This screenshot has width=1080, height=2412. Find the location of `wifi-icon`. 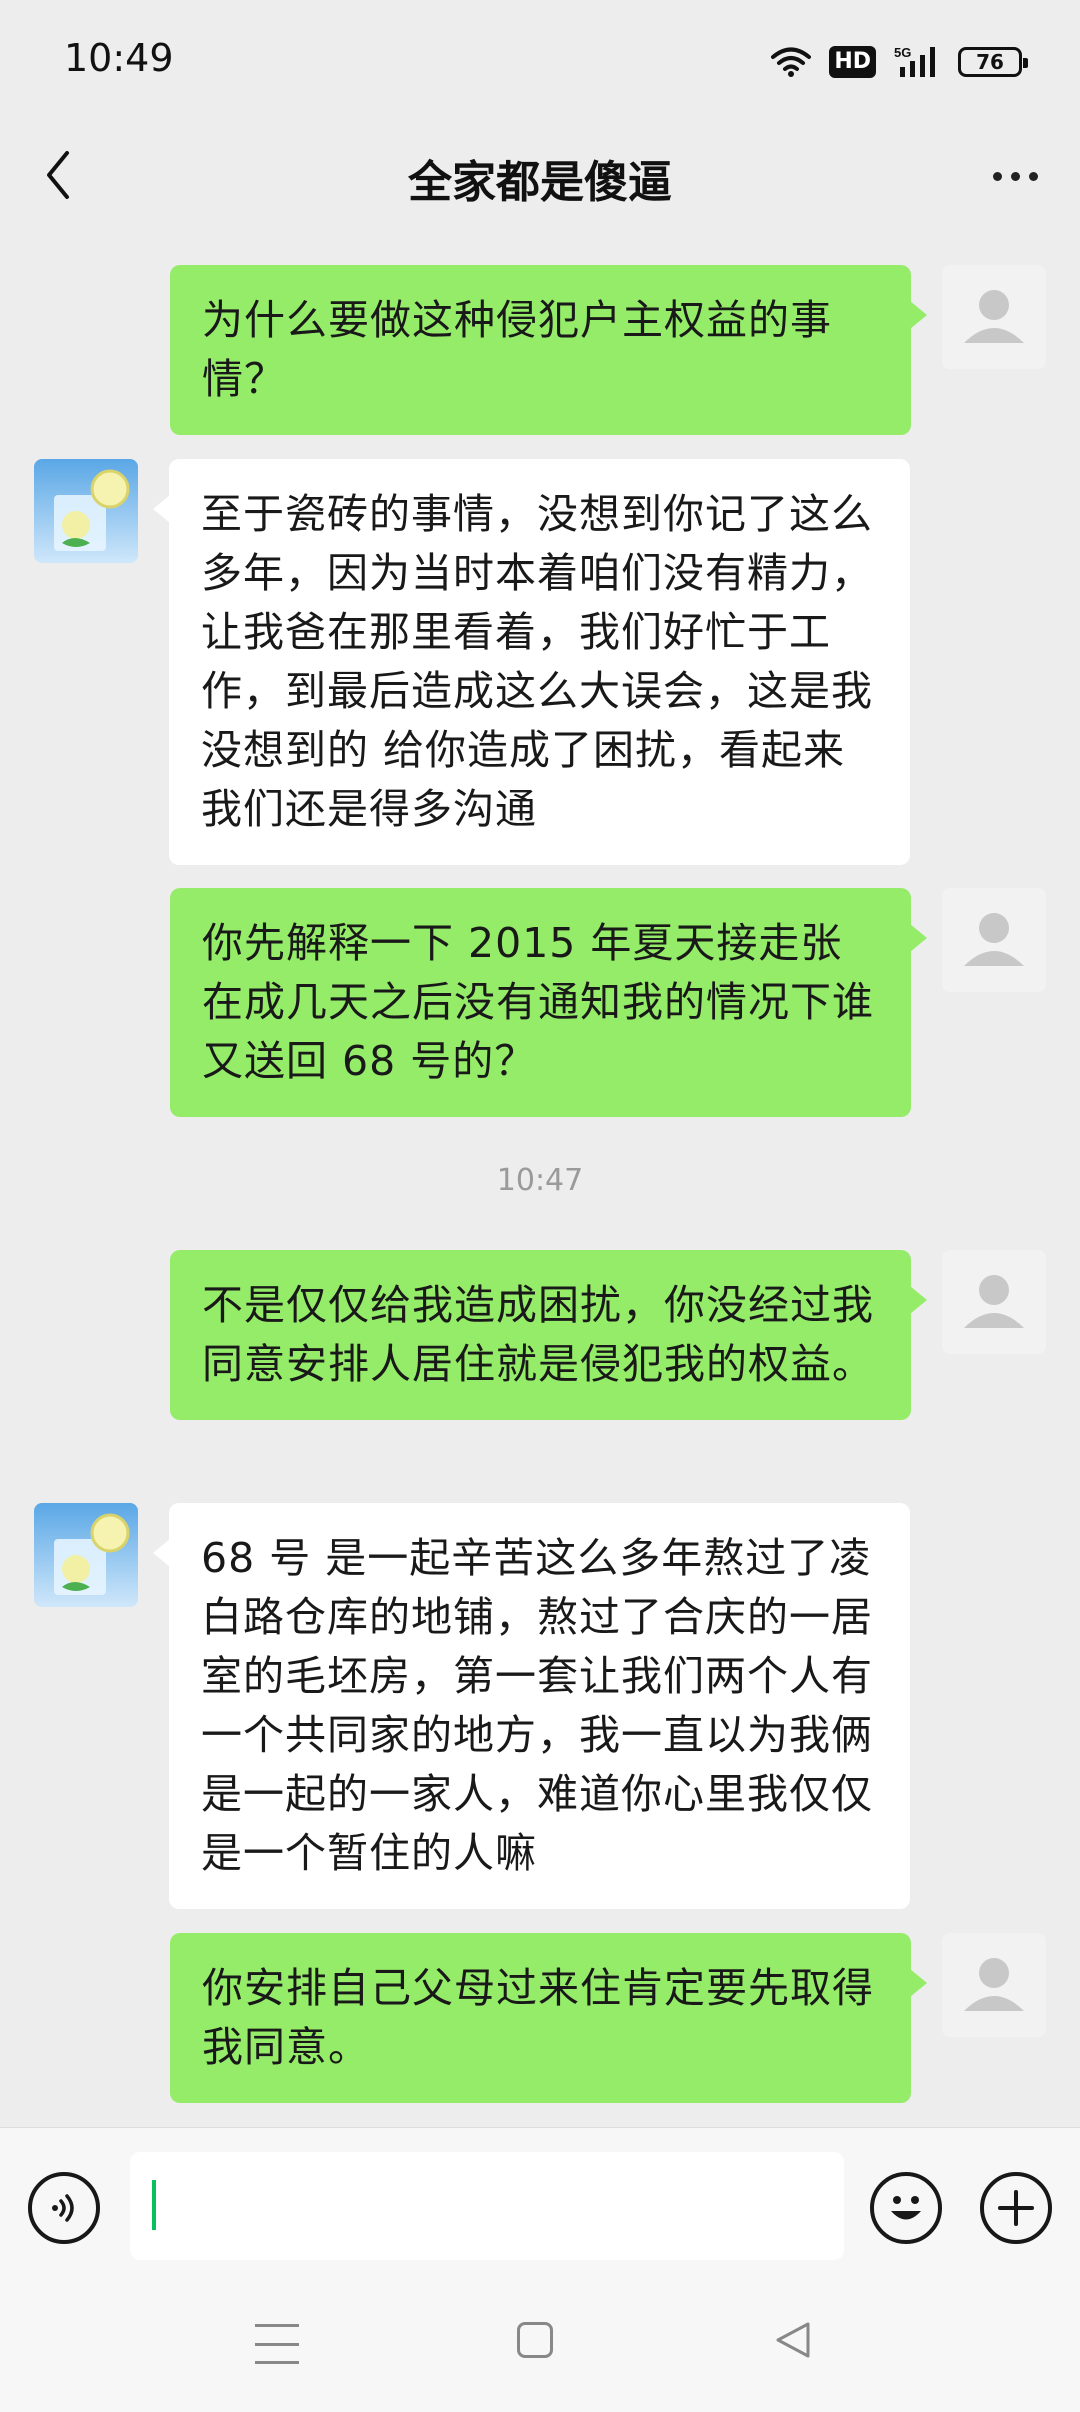

wifi-icon is located at coordinates (791, 62).